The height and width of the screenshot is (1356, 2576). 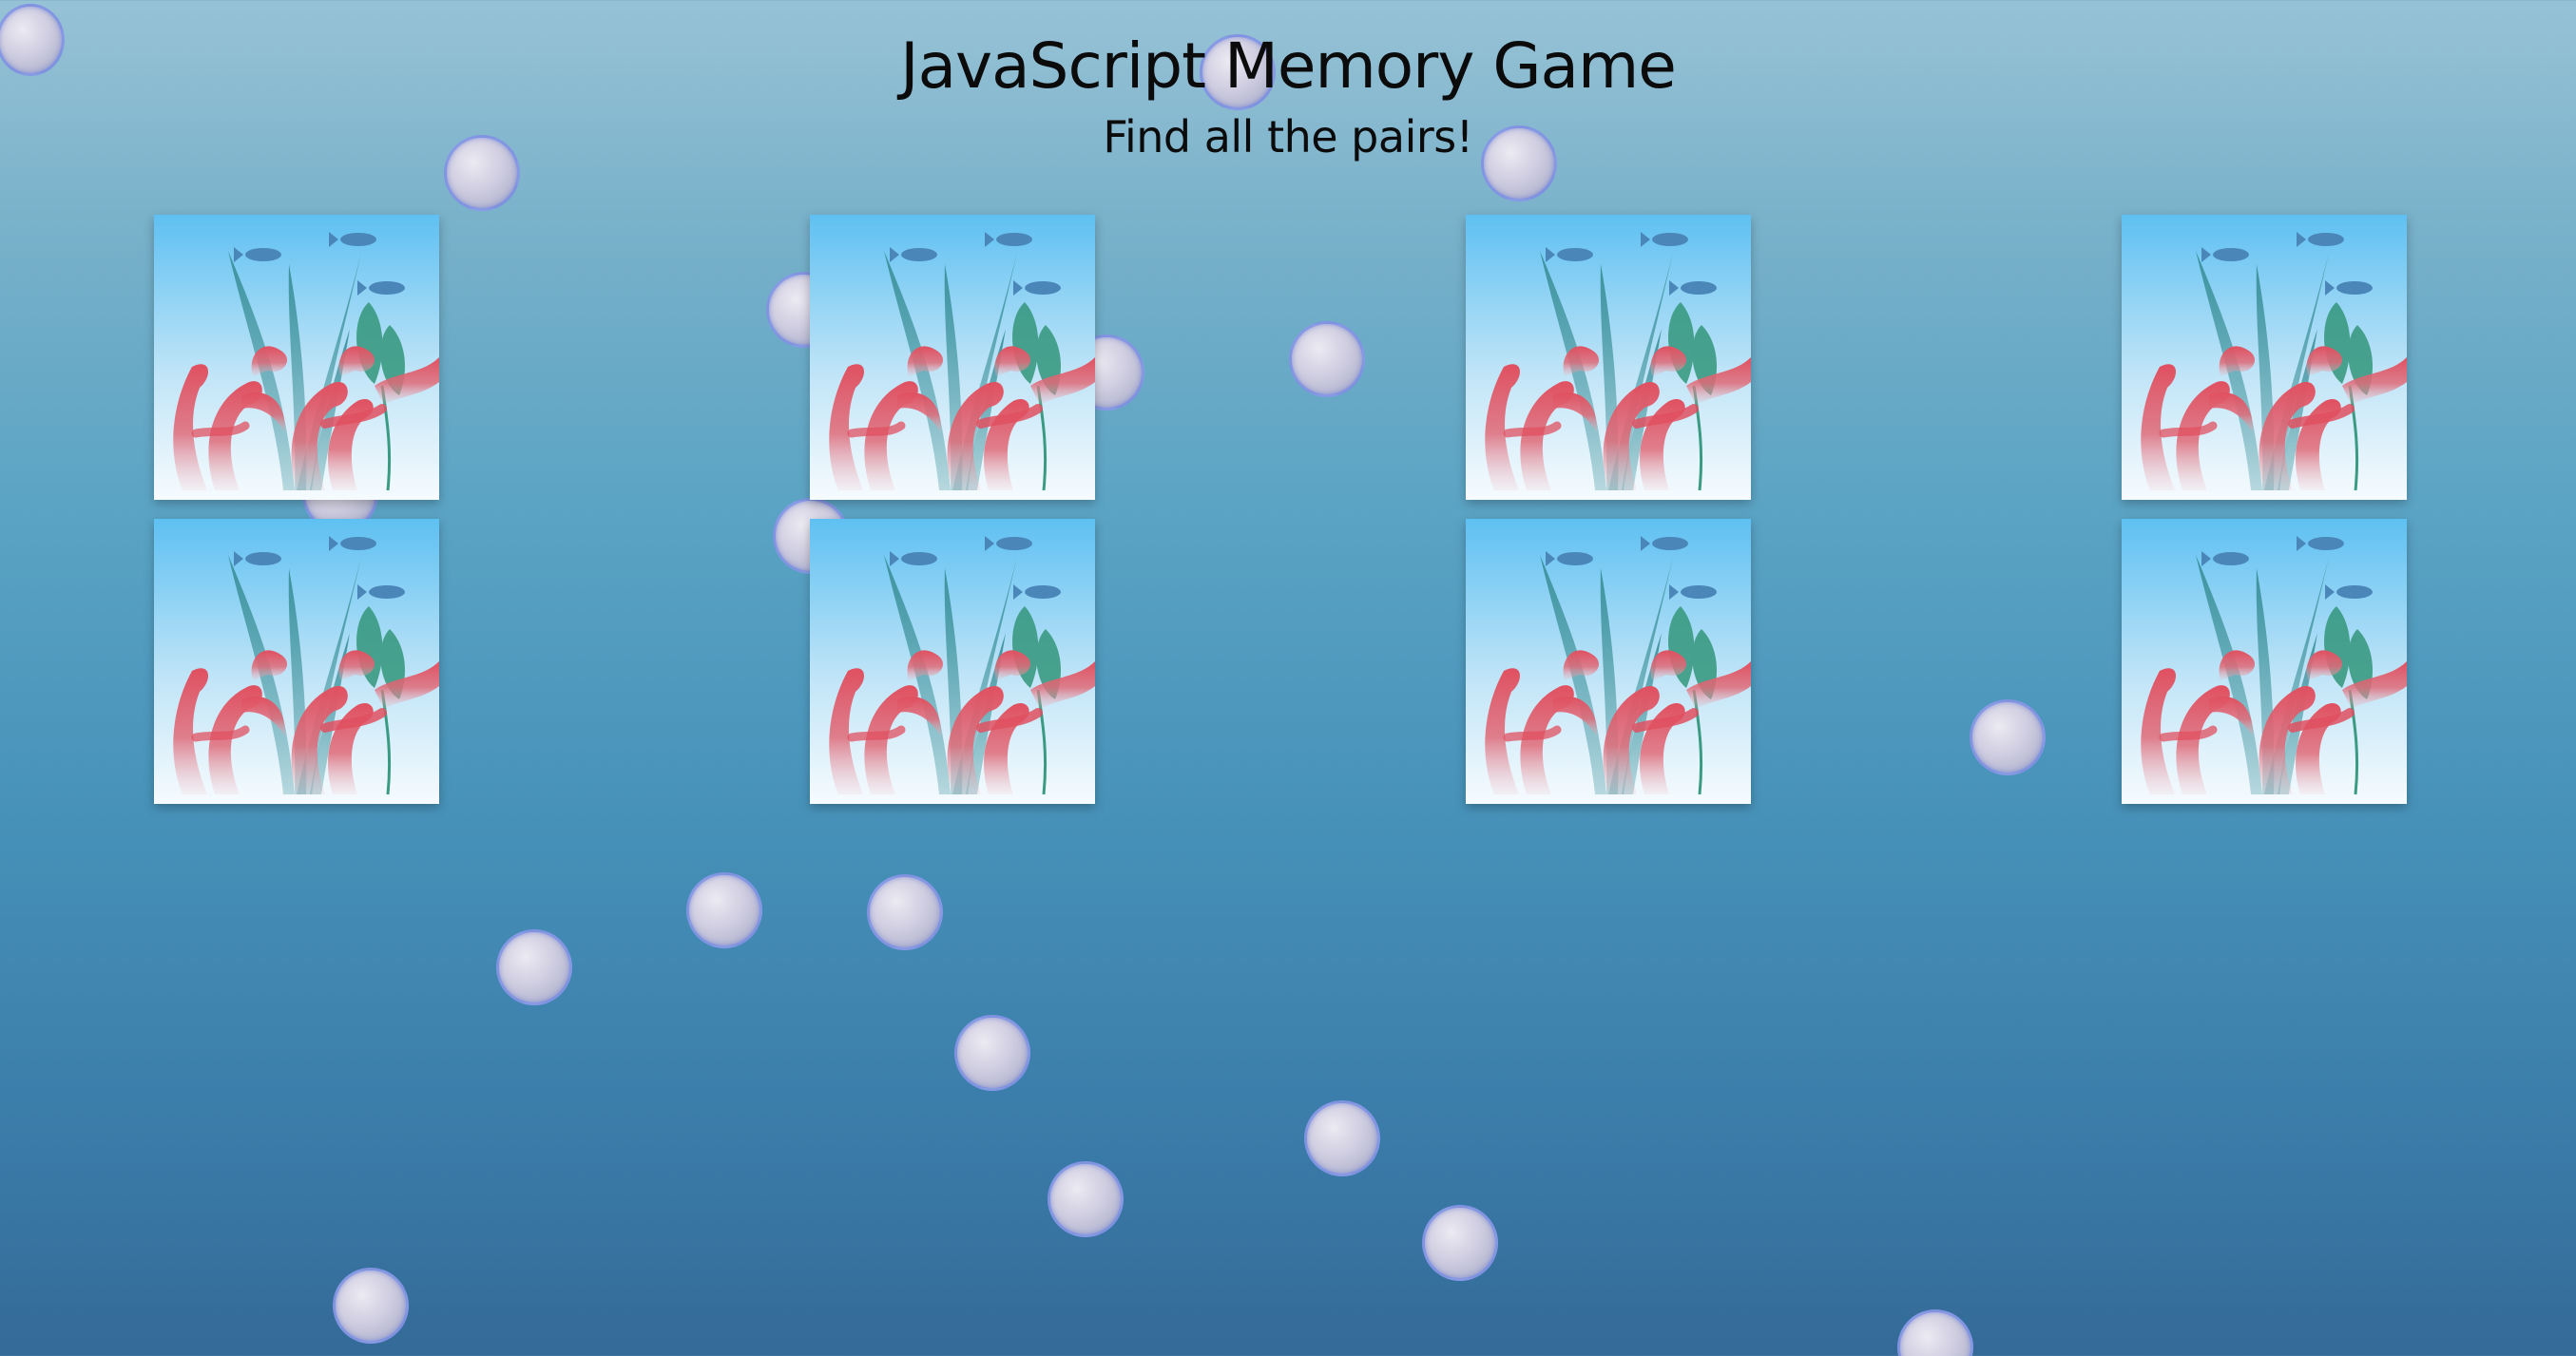 I want to click on page-subtitle: Find all the pairs!, so click(x=1288, y=136).